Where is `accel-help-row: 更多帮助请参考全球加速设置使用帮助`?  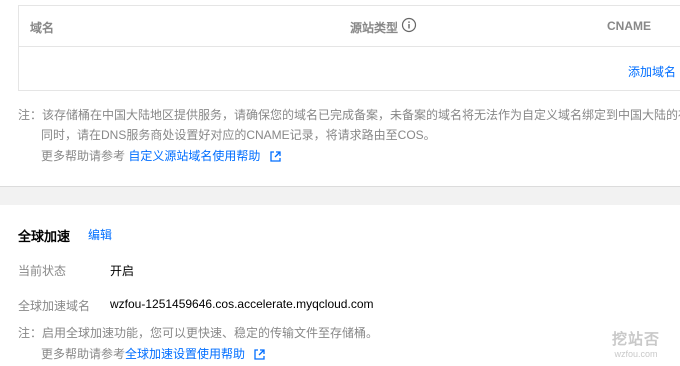
accel-help-row: 更多帮助请参考全球加速设置使用帮助 is located at coordinates (153, 355).